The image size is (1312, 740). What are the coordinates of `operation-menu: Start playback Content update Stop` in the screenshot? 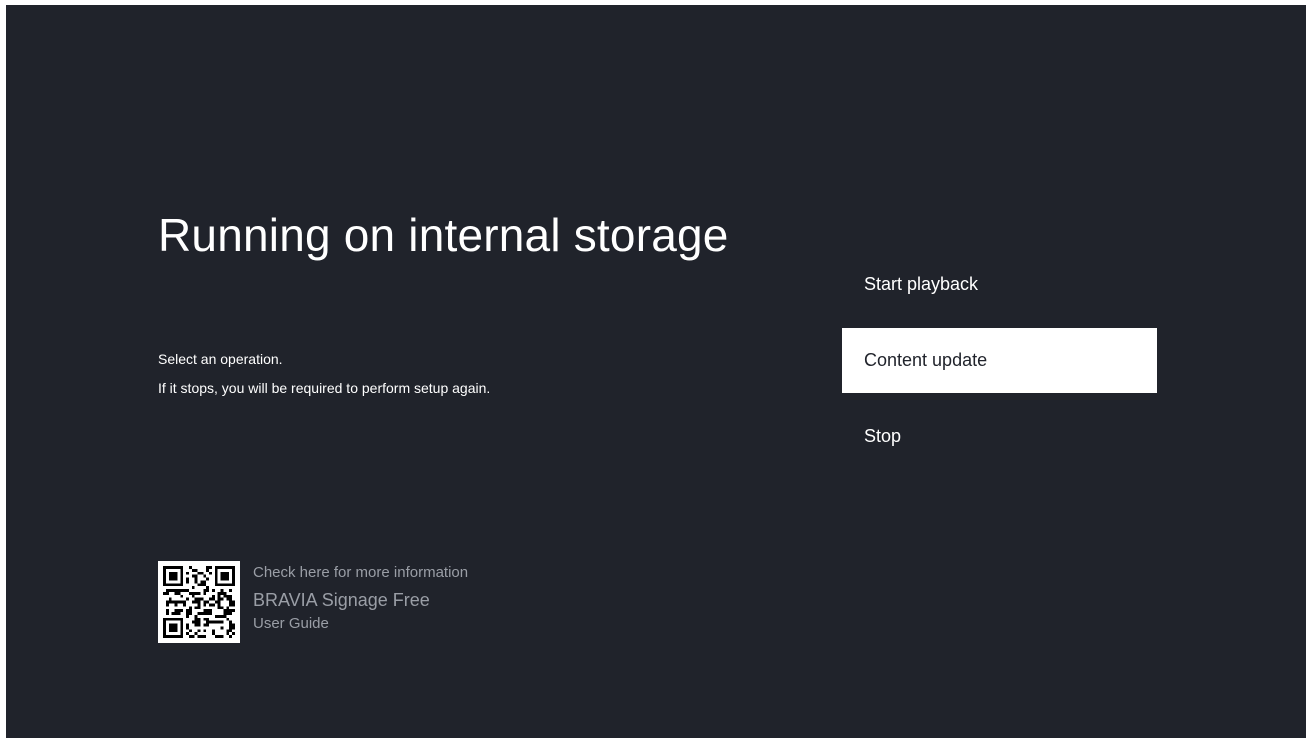 It's located at (999, 366).